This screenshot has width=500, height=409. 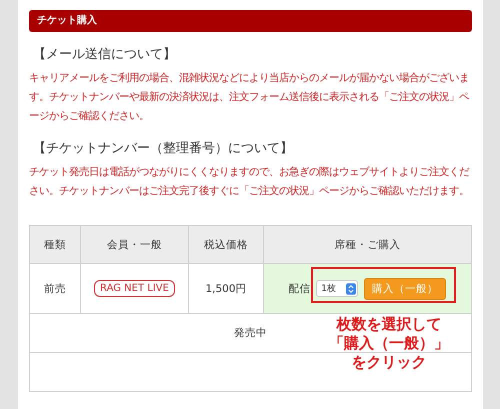 What do you see at coordinates (55, 289) in the screenshot?
I see `table-cell: 前売` at bounding box center [55, 289].